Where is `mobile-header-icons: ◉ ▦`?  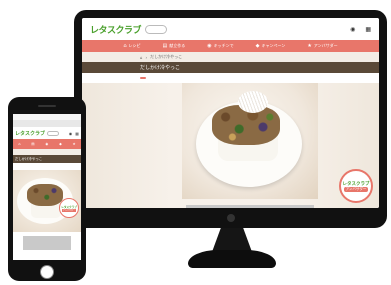 mobile-header-icons: ◉ ▦ is located at coordinates (74, 133).